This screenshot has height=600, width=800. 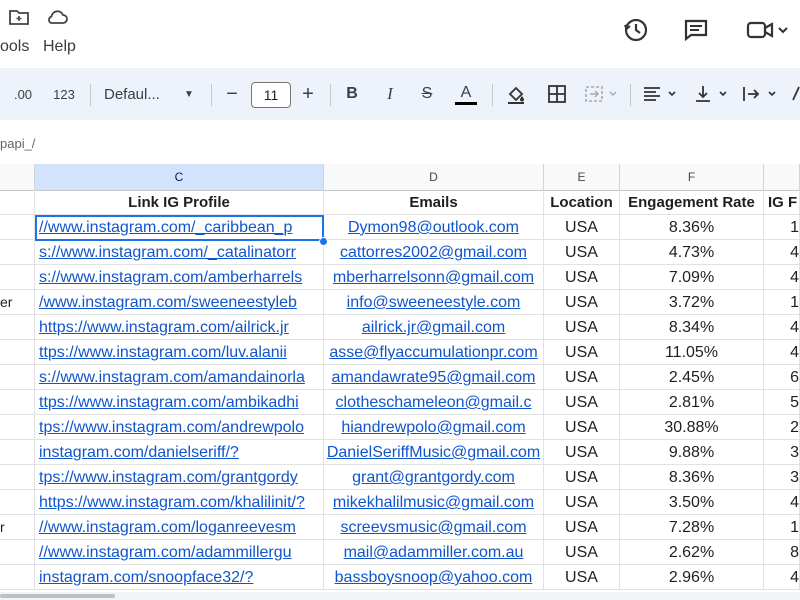 I want to click on engagement-rate-cell: 8.34%, so click(x=692, y=327).